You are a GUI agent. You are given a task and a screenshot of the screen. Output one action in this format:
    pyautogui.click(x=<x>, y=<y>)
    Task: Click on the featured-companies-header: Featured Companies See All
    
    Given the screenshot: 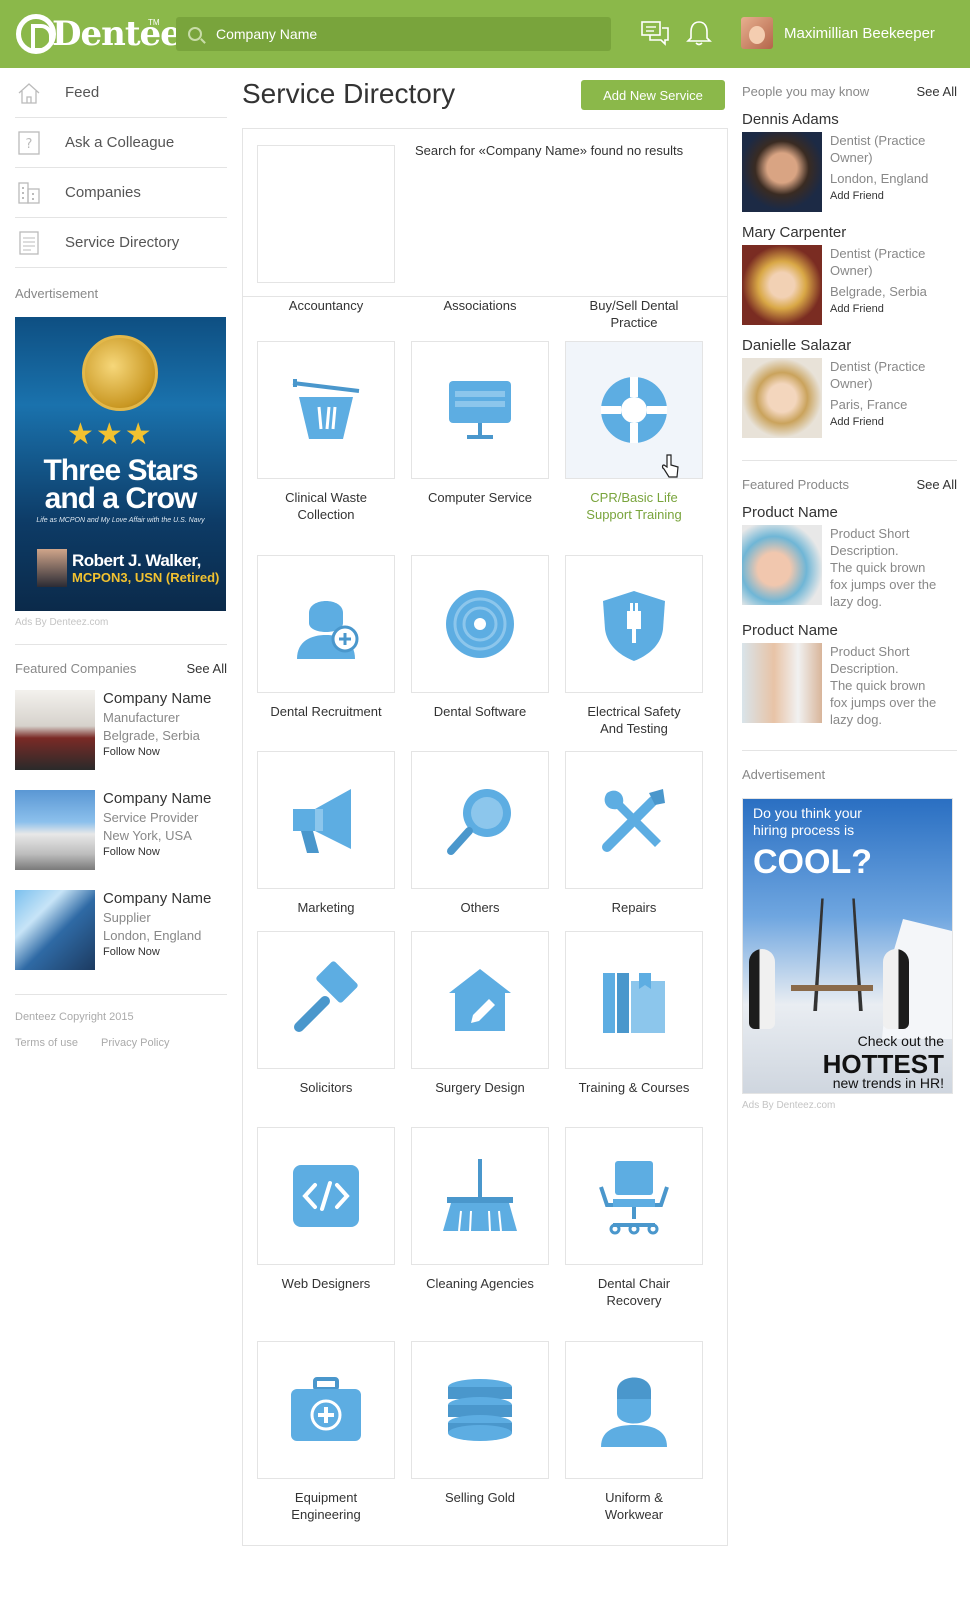 What is the action you would take?
    pyautogui.click(x=121, y=660)
    